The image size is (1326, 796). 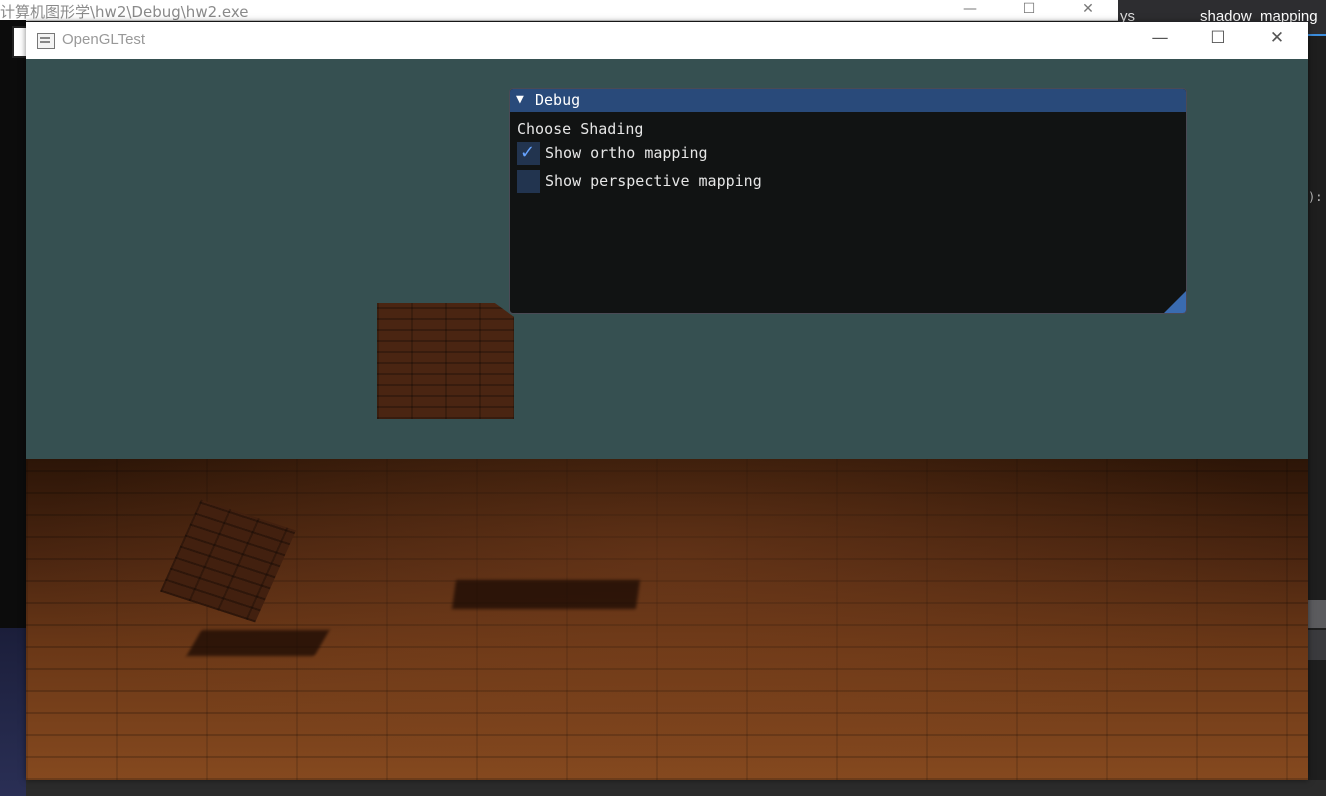 What do you see at coordinates (520, 99) in the screenshot?
I see `collapse-arrow-icon: ▼` at bounding box center [520, 99].